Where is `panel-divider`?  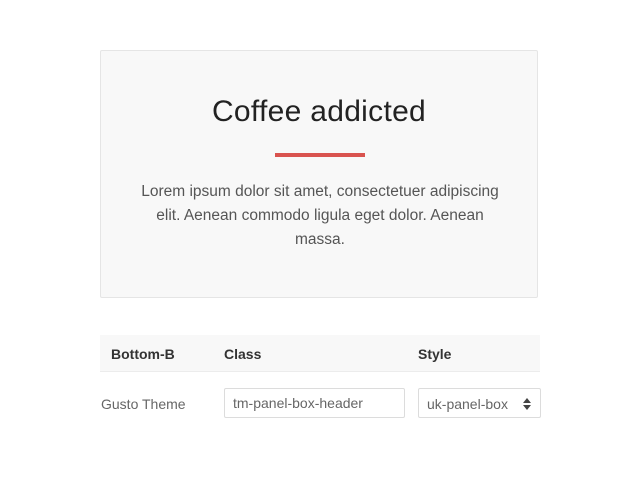
panel-divider is located at coordinates (320, 155).